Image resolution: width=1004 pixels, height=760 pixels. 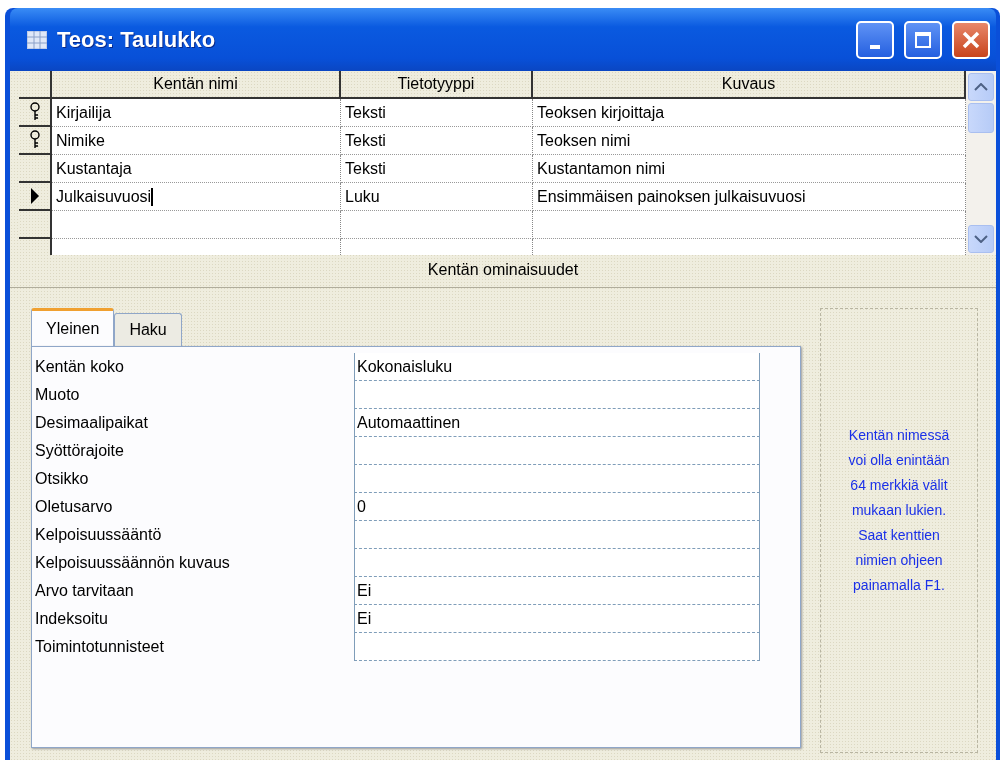 I want to click on table-cell: Julkaisuvuosi, so click(x=196, y=197).